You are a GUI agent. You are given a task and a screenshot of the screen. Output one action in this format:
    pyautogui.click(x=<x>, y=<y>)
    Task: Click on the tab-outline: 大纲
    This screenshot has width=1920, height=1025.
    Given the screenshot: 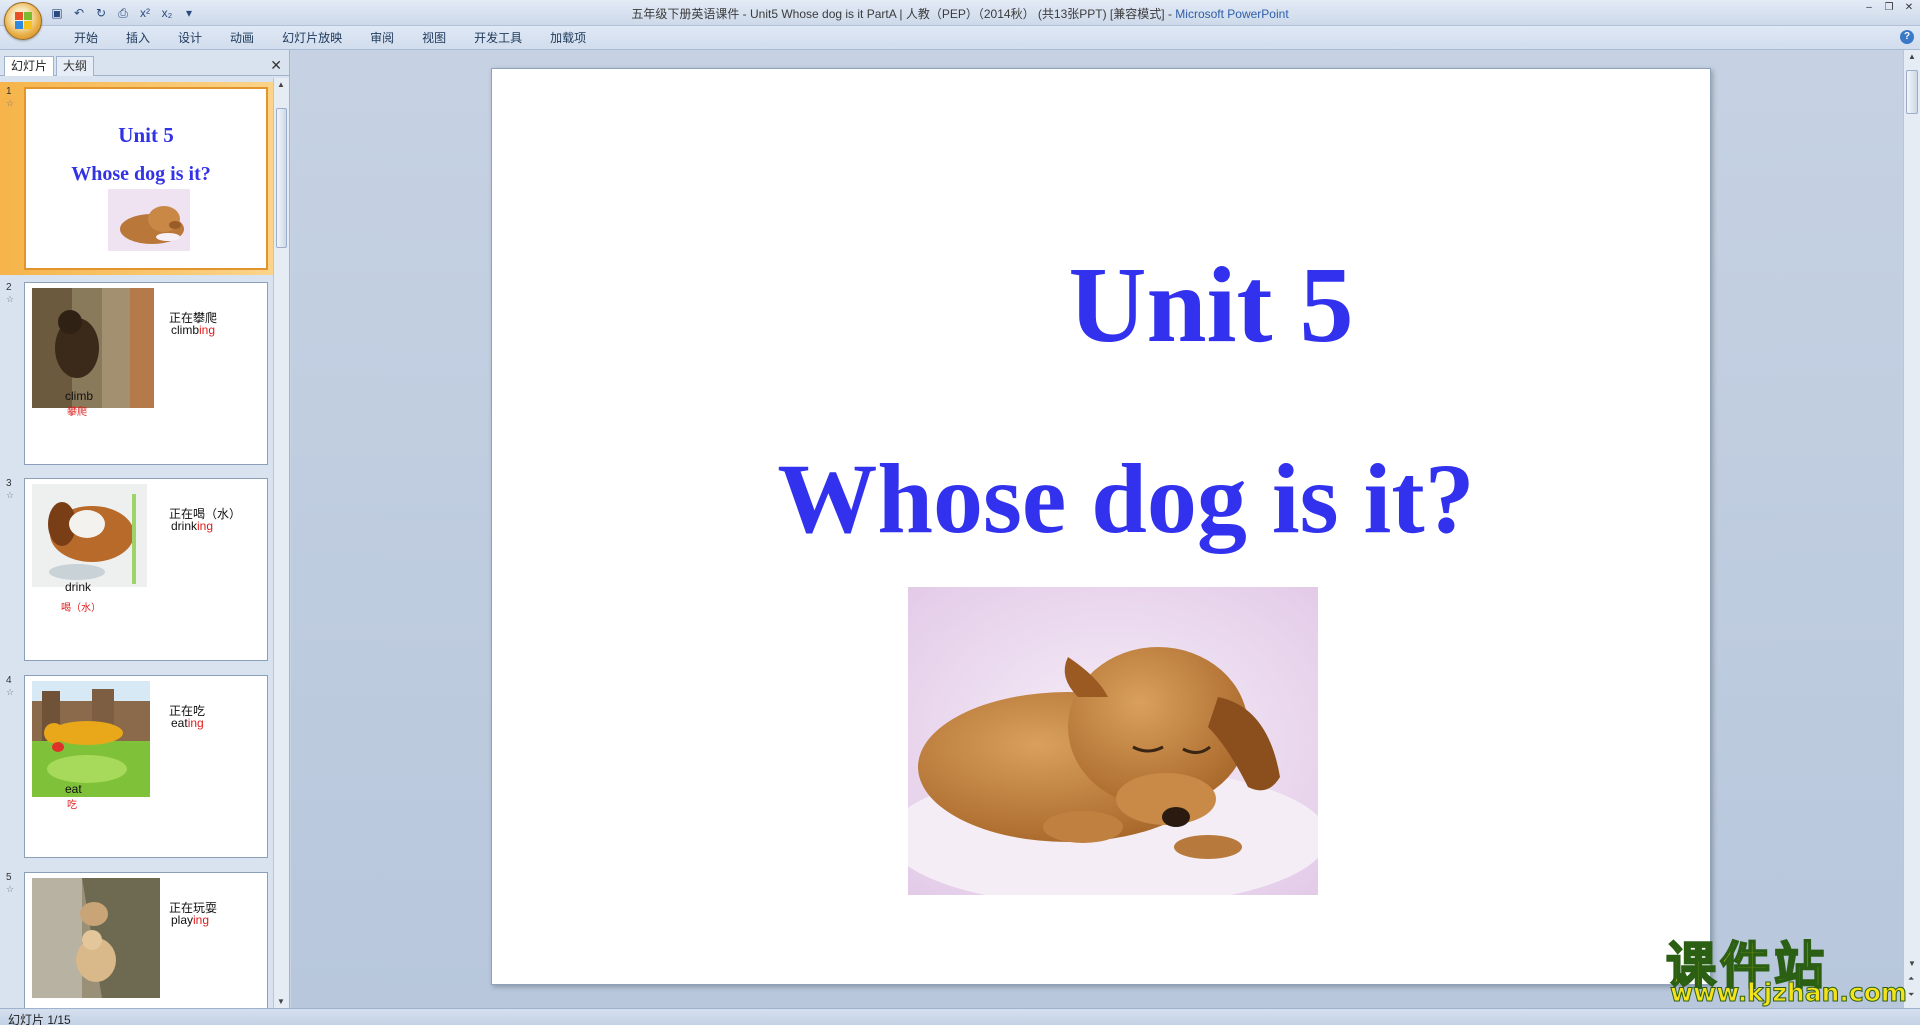 What is the action you would take?
    pyautogui.click(x=75, y=66)
    